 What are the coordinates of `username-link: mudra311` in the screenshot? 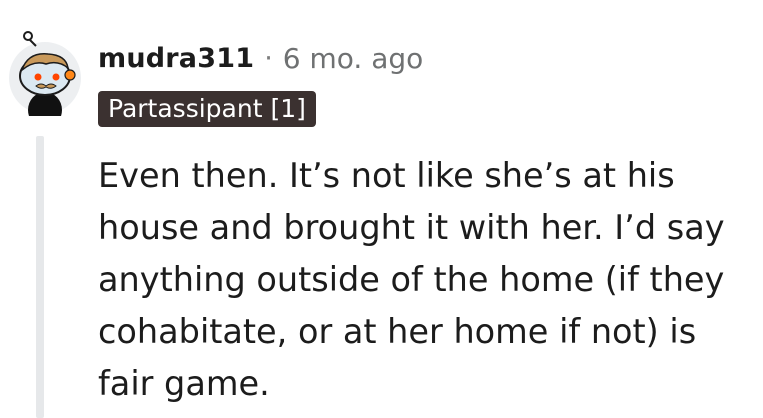 It's located at (176, 58).